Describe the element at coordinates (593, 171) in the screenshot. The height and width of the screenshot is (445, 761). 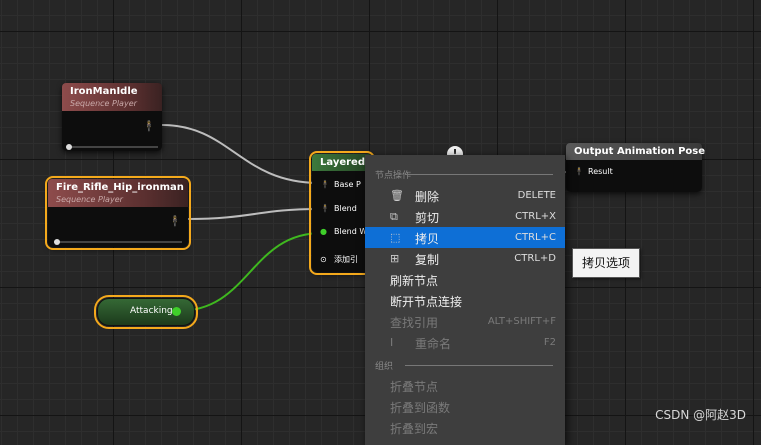
I see `result-pin: 🕴 Result` at that location.